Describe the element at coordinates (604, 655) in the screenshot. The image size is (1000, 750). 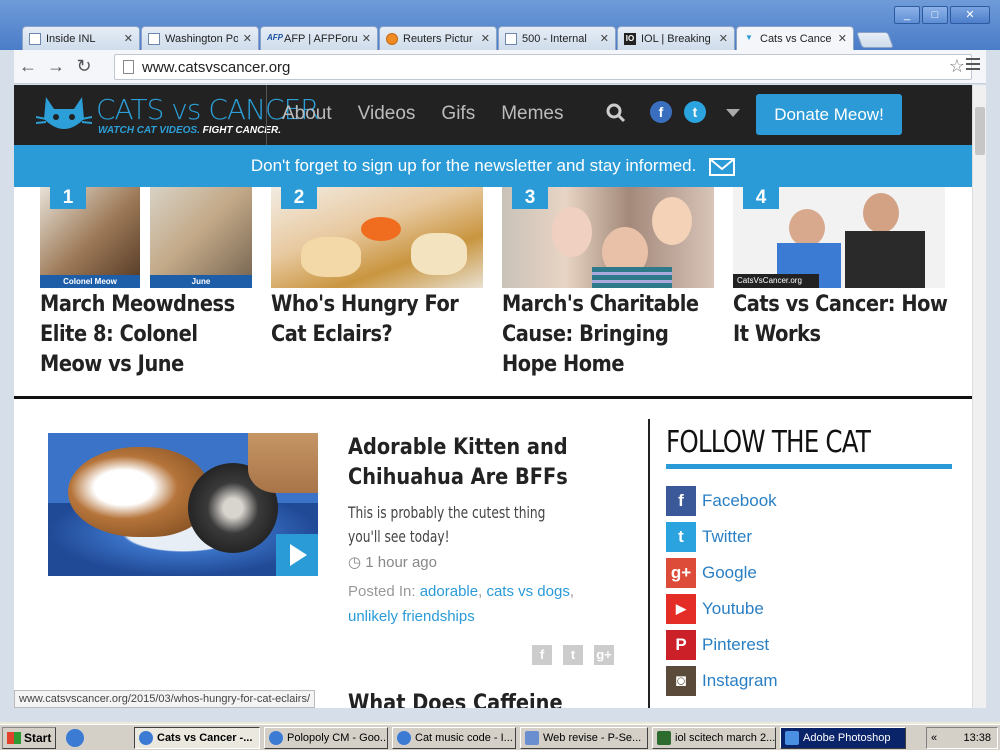
I see `google-share-icon: g+` at that location.